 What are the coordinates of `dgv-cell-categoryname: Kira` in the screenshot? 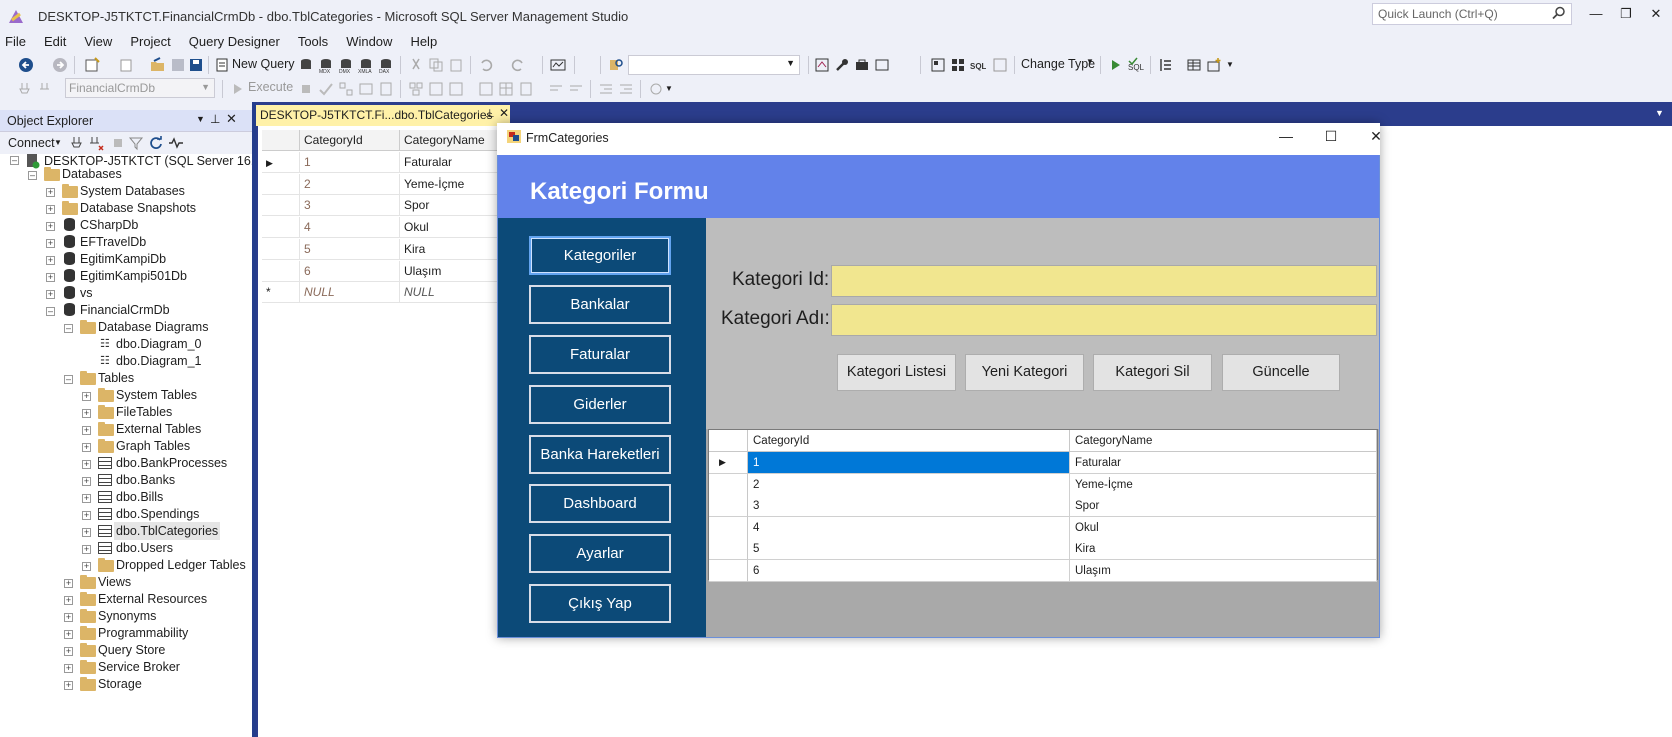 It's located at (1223, 549).